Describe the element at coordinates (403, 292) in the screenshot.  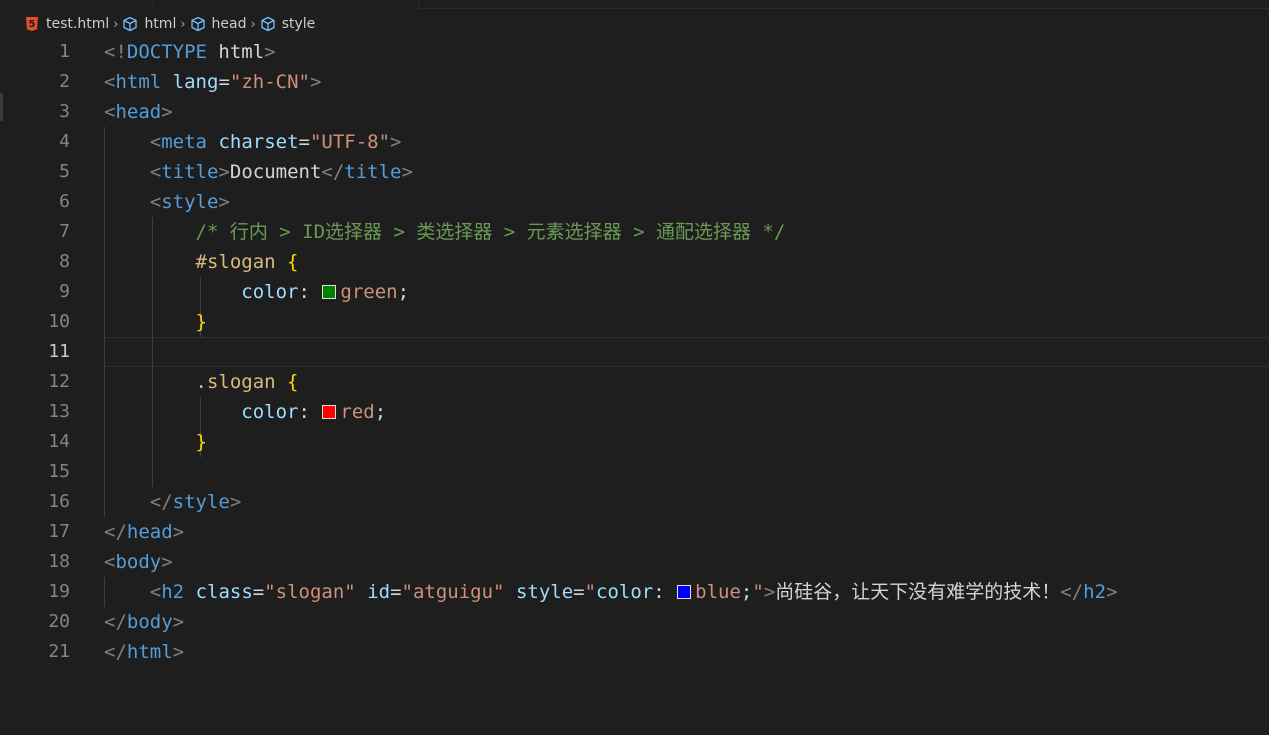
I see `code-text: ;` at that location.